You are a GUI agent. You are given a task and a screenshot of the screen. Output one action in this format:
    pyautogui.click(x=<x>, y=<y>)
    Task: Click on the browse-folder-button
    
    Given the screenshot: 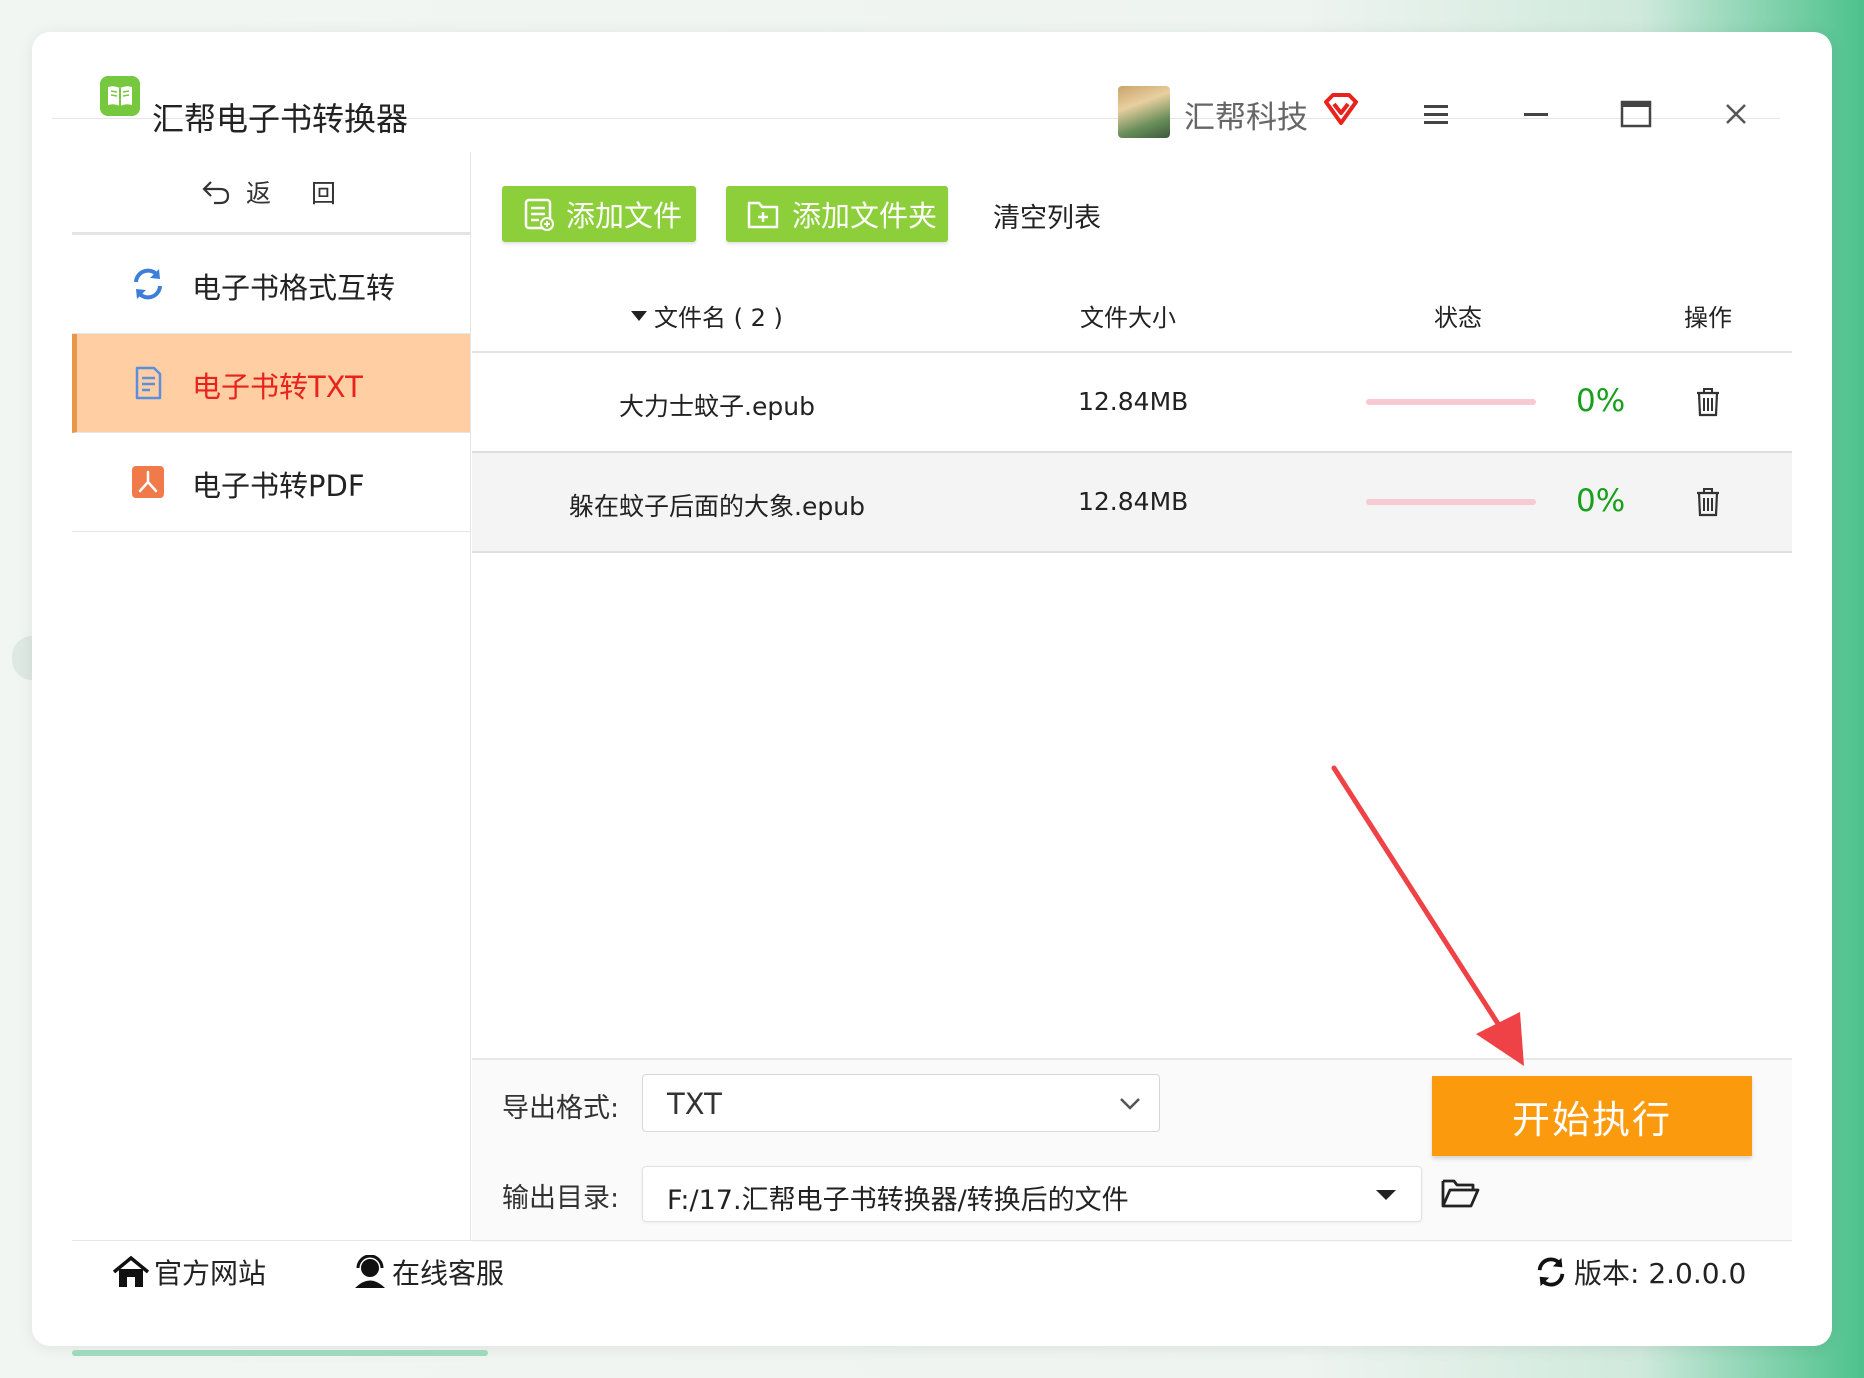 What is the action you would take?
    pyautogui.click(x=1460, y=1195)
    